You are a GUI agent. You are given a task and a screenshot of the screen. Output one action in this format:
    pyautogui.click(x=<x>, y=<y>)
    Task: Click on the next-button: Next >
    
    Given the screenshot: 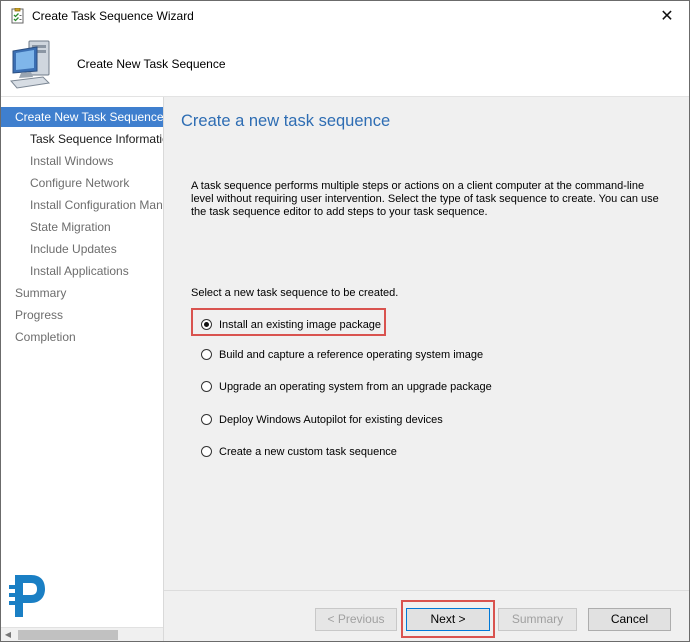 What is the action you would take?
    pyautogui.click(x=448, y=619)
    